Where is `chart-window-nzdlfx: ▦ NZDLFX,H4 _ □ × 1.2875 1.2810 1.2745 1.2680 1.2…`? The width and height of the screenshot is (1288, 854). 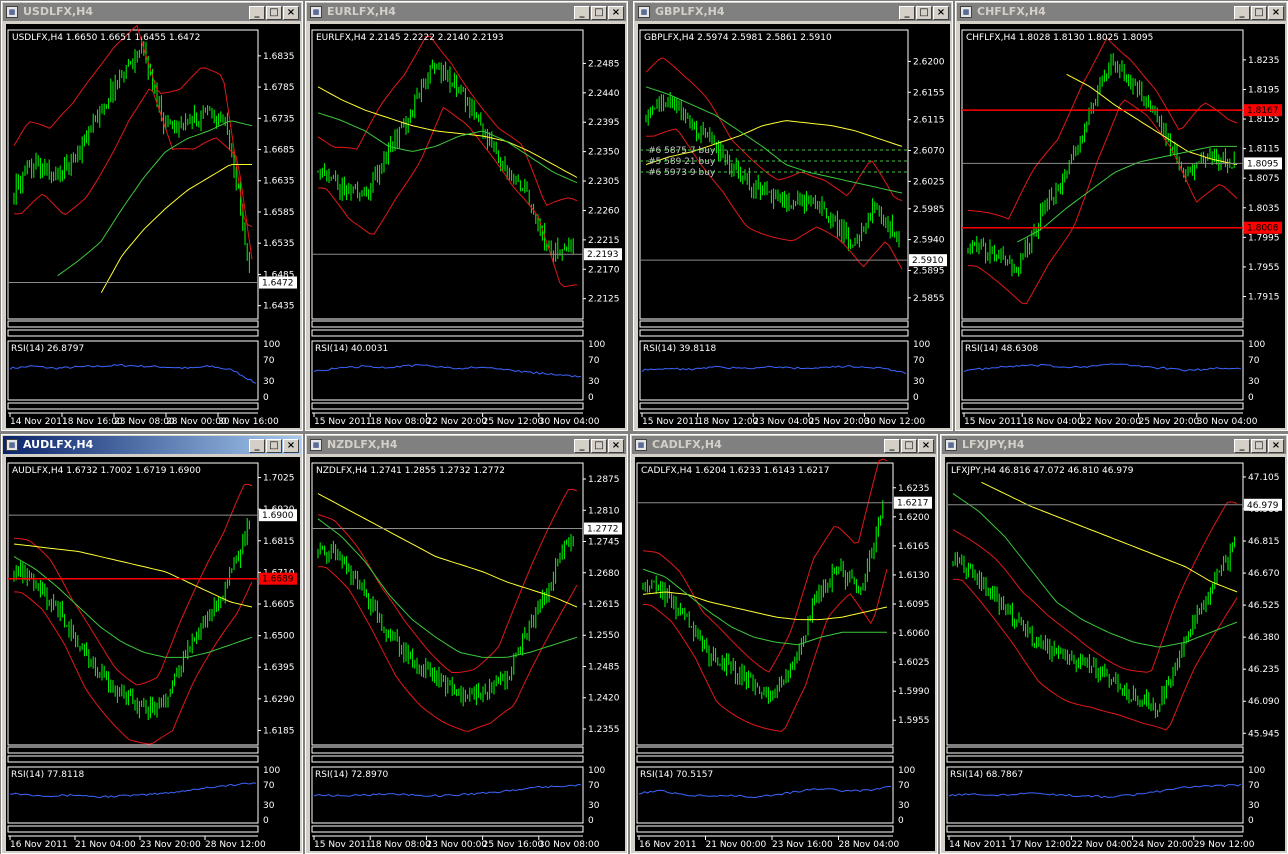 chart-window-nzdlfx: ▦ NZDLFX,H4 _ □ × 1.2875 1.2810 1.2745 1.2680 1.2… is located at coordinates (466, 644).